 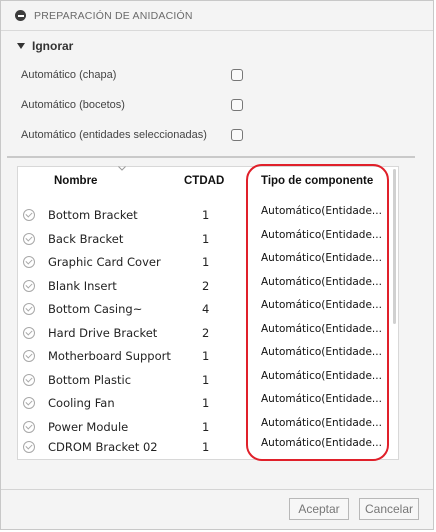 I want to click on expand-triangle-icon, so click(x=21, y=46).